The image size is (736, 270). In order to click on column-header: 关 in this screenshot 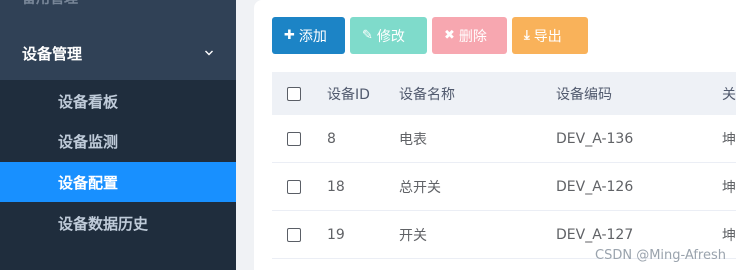, I will do `click(729, 93)`.